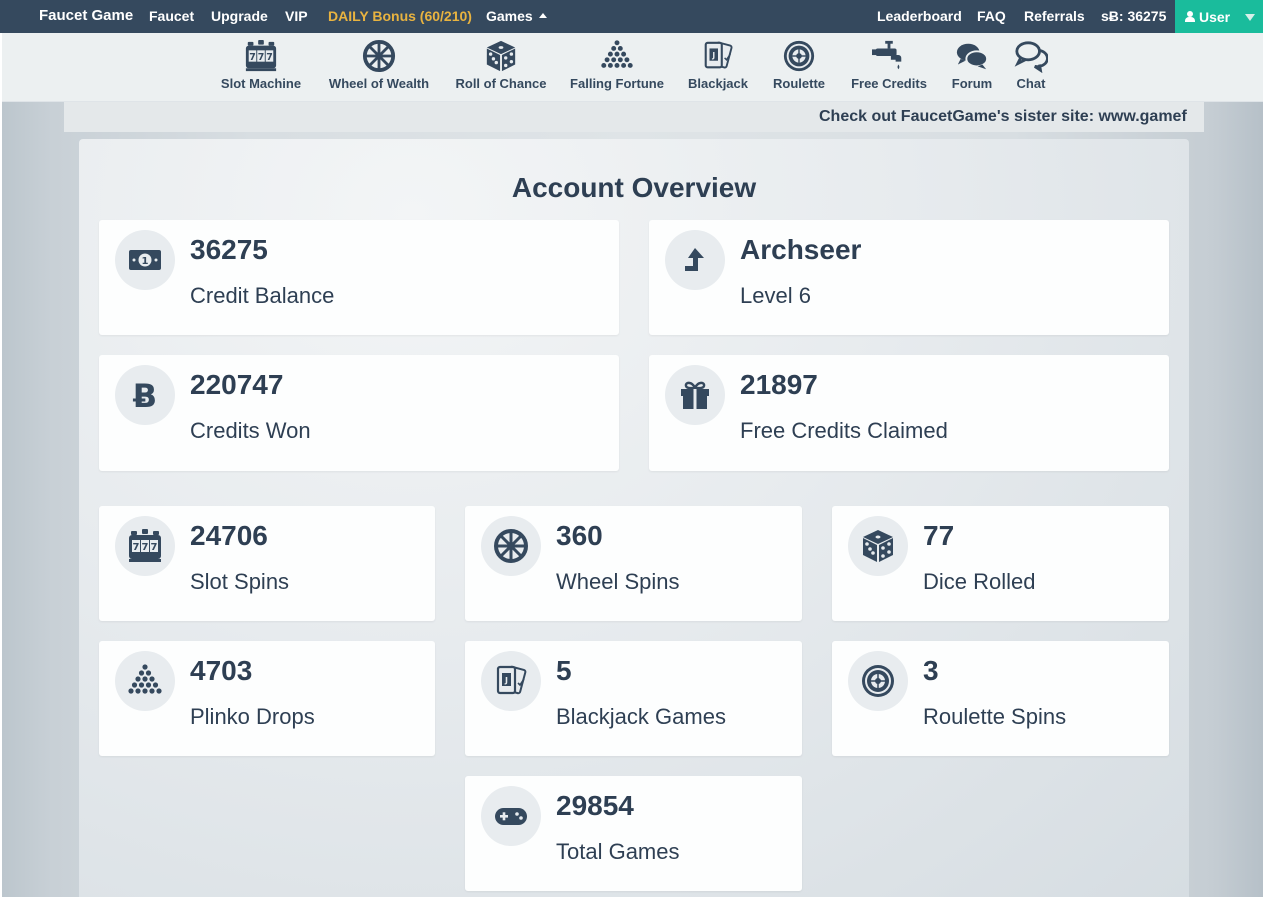  I want to click on card-label: Level 6, so click(775, 295).